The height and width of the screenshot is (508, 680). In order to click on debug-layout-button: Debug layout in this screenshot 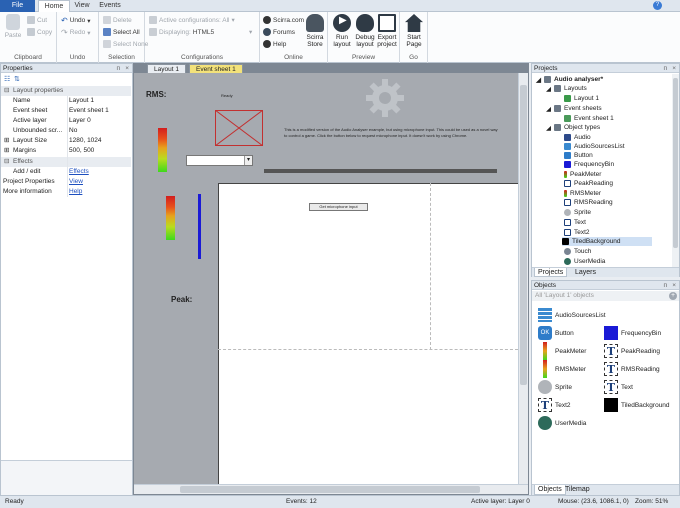, I will do `click(365, 31)`.